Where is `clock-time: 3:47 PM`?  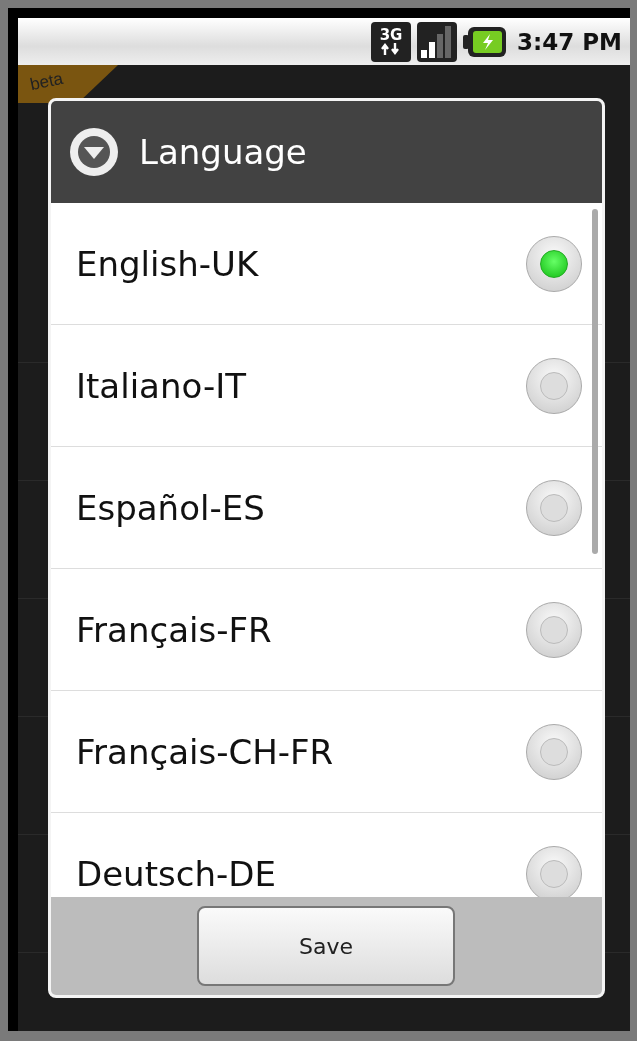
clock-time: 3:47 PM is located at coordinates (569, 41).